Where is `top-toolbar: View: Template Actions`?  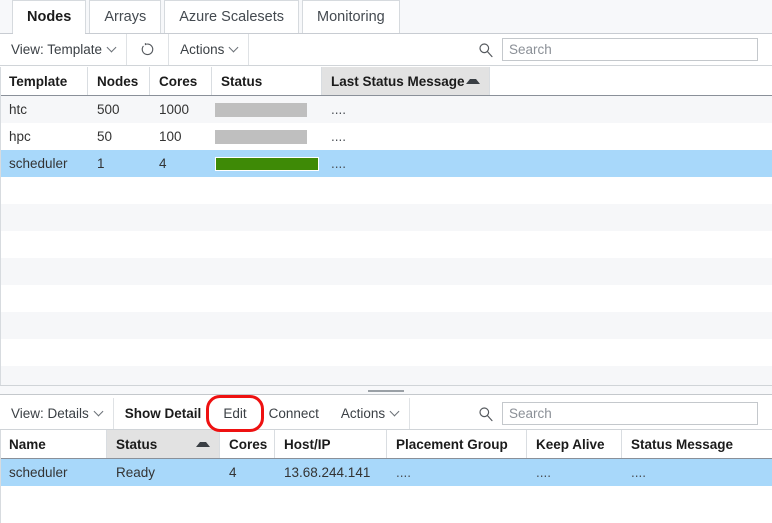
top-toolbar: View: Template Actions is located at coordinates (386, 50).